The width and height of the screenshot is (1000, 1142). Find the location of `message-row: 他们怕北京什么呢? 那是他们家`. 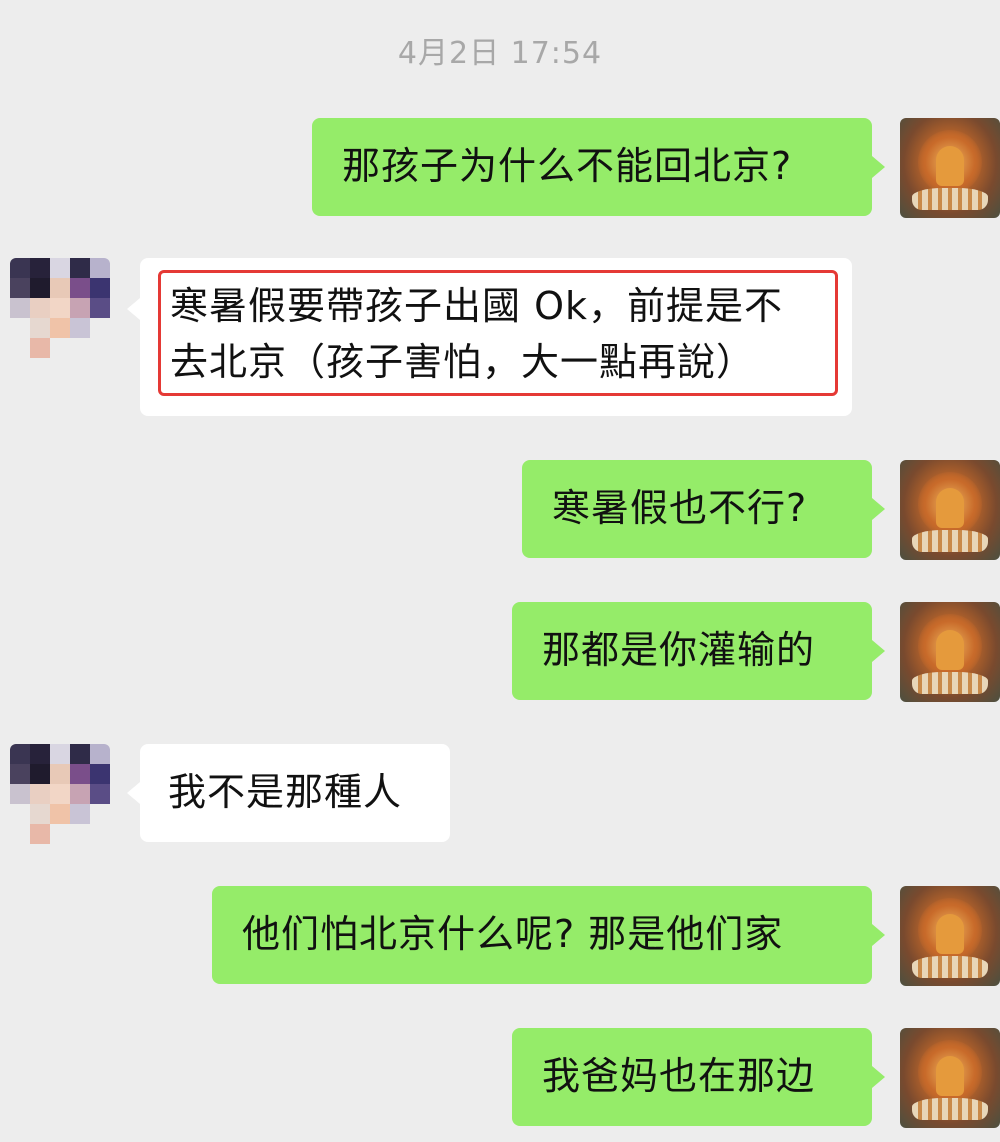

message-row: 他们怕北京什么呢? 那是他们家 is located at coordinates (500, 936).